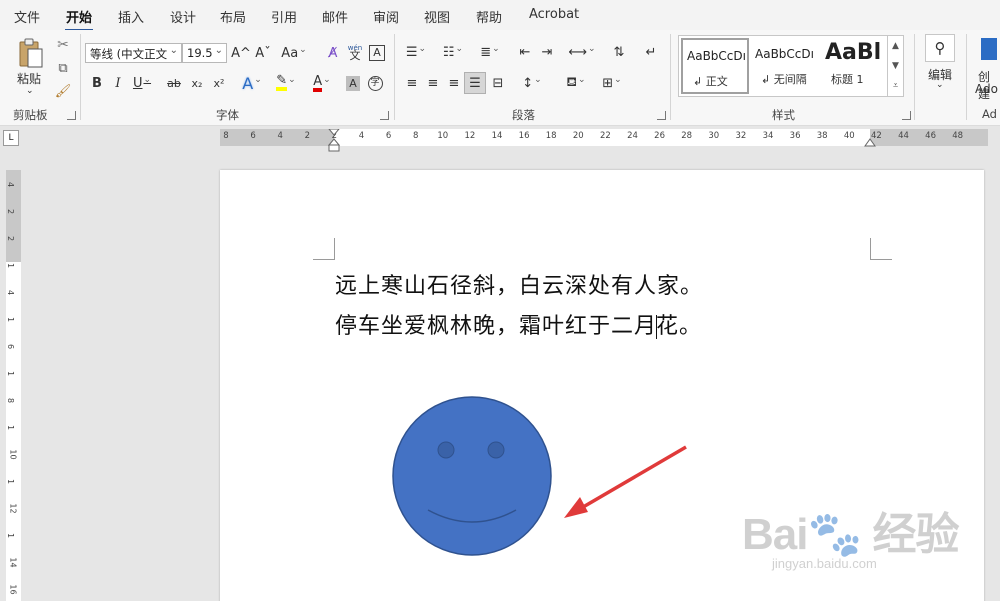 This screenshot has height=601, width=1000. I want to click on phonetic-guide-button: wén 文, so click(355, 52).